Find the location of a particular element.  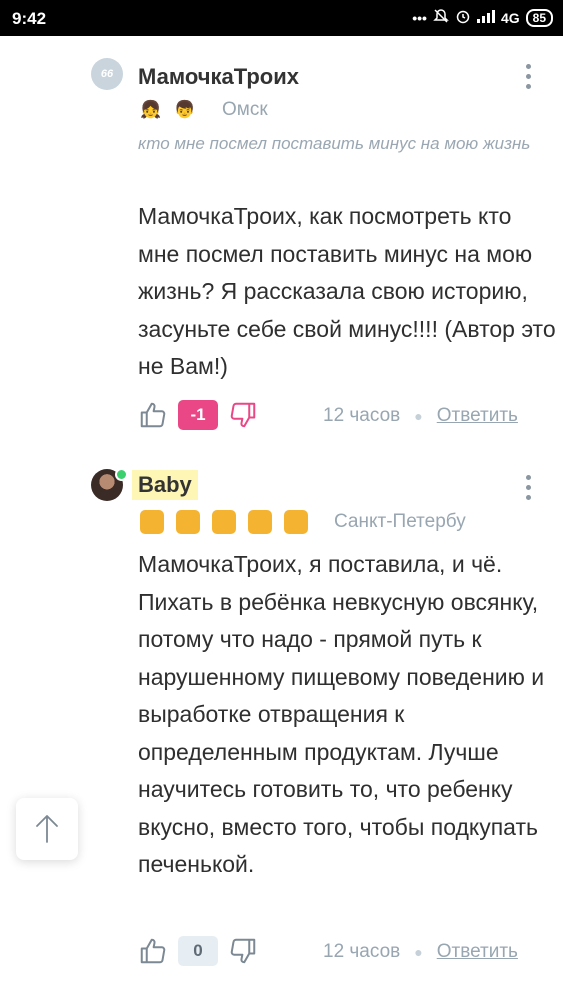

arrow-up-icon is located at coordinates (47, 829).